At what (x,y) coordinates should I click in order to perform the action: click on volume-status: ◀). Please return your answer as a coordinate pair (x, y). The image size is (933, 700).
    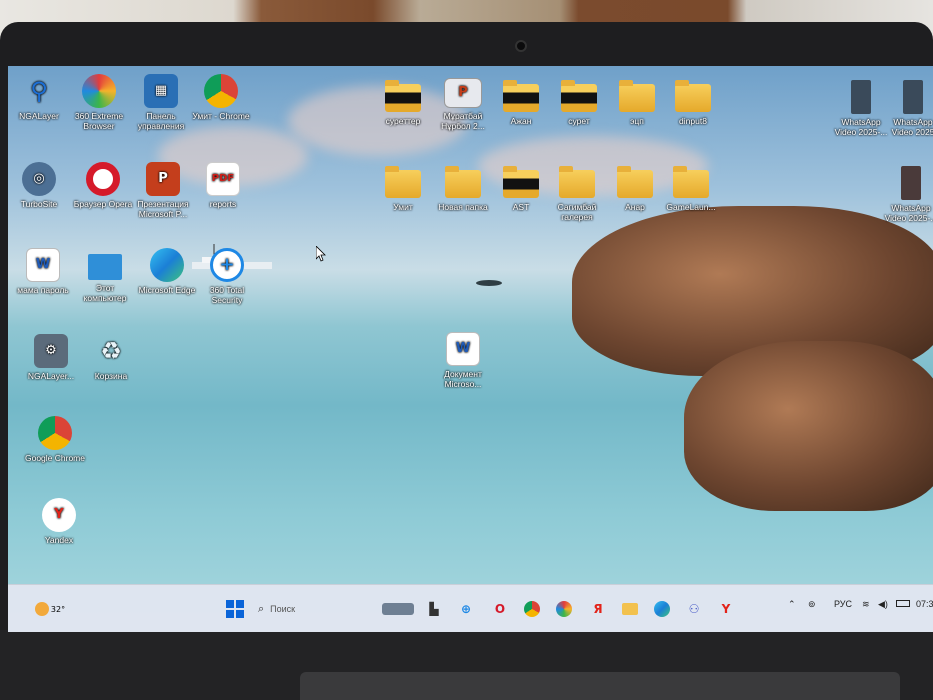
    Looking at the image, I should click on (883, 604).